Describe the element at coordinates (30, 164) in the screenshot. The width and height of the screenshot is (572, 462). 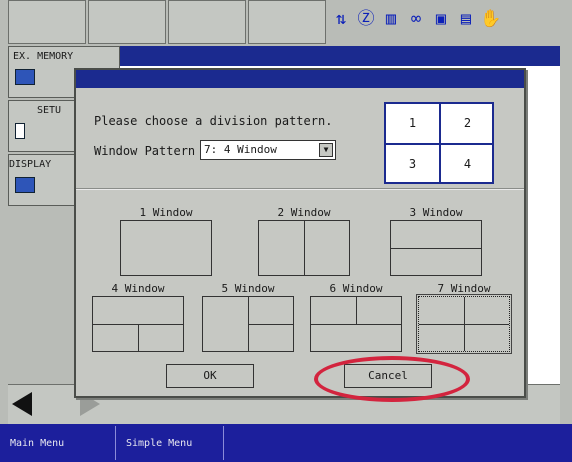
I see `display-label: DISPLAY` at that location.